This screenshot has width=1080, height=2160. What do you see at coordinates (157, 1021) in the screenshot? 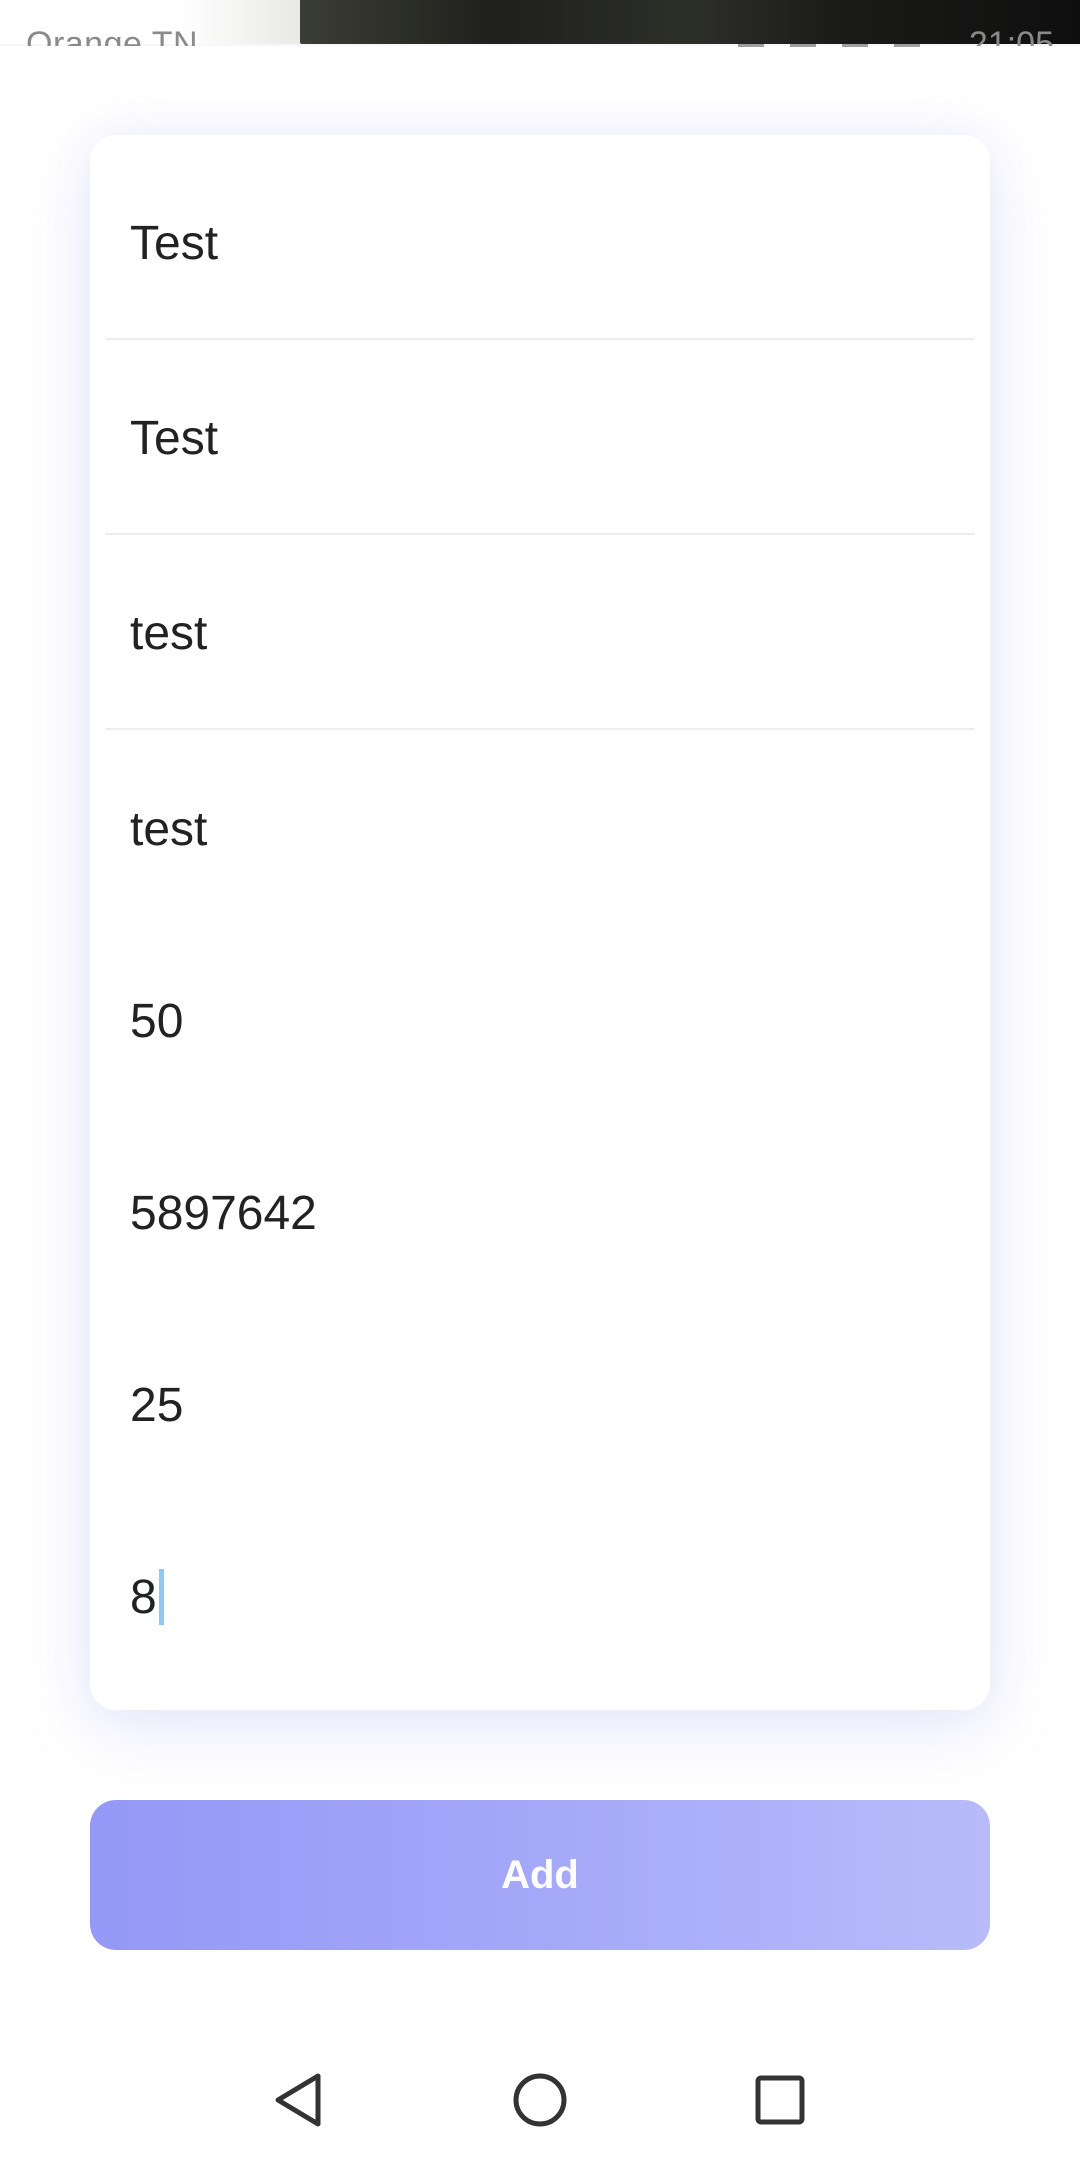
I see `field-value: 50` at bounding box center [157, 1021].